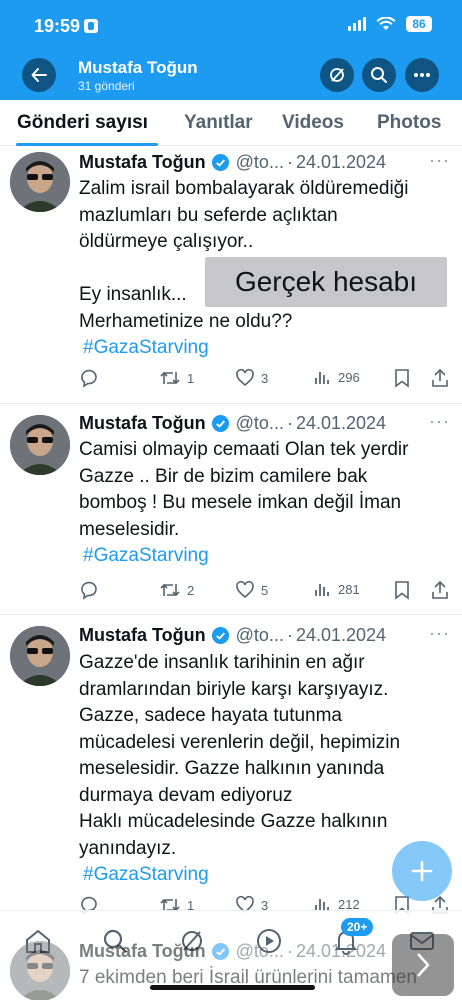  I want to click on search-button, so click(379, 75).